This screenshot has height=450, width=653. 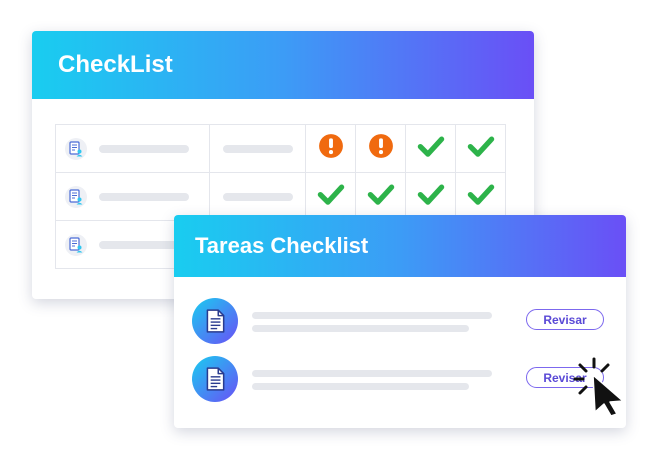 What do you see at coordinates (283, 65) in the screenshot?
I see `checklist-header: CheckList` at bounding box center [283, 65].